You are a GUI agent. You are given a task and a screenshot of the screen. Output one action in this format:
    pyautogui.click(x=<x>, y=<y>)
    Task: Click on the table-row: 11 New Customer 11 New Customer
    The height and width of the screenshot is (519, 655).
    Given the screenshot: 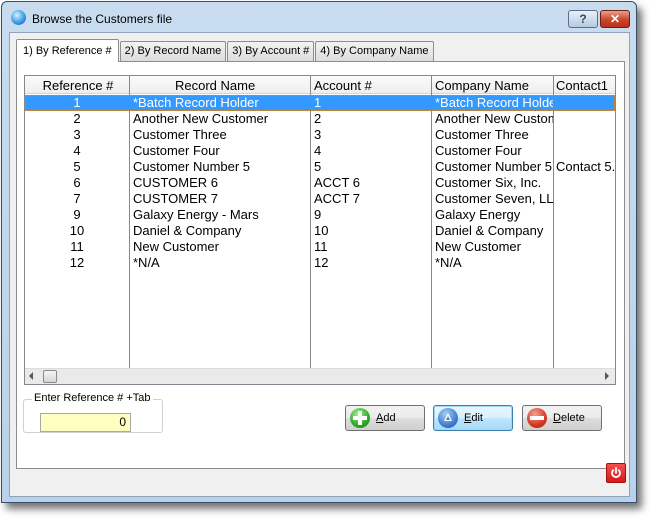 What is the action you would take?
    pyautogui.click(x=320, y=247)
    